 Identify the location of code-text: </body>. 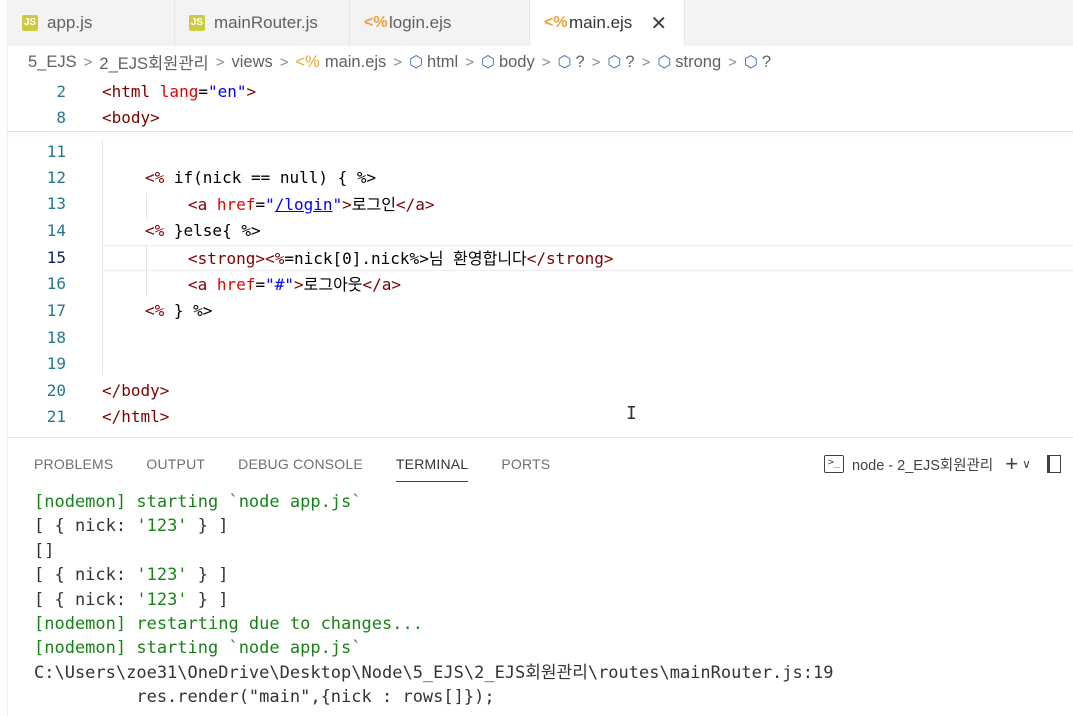
(136, 390).